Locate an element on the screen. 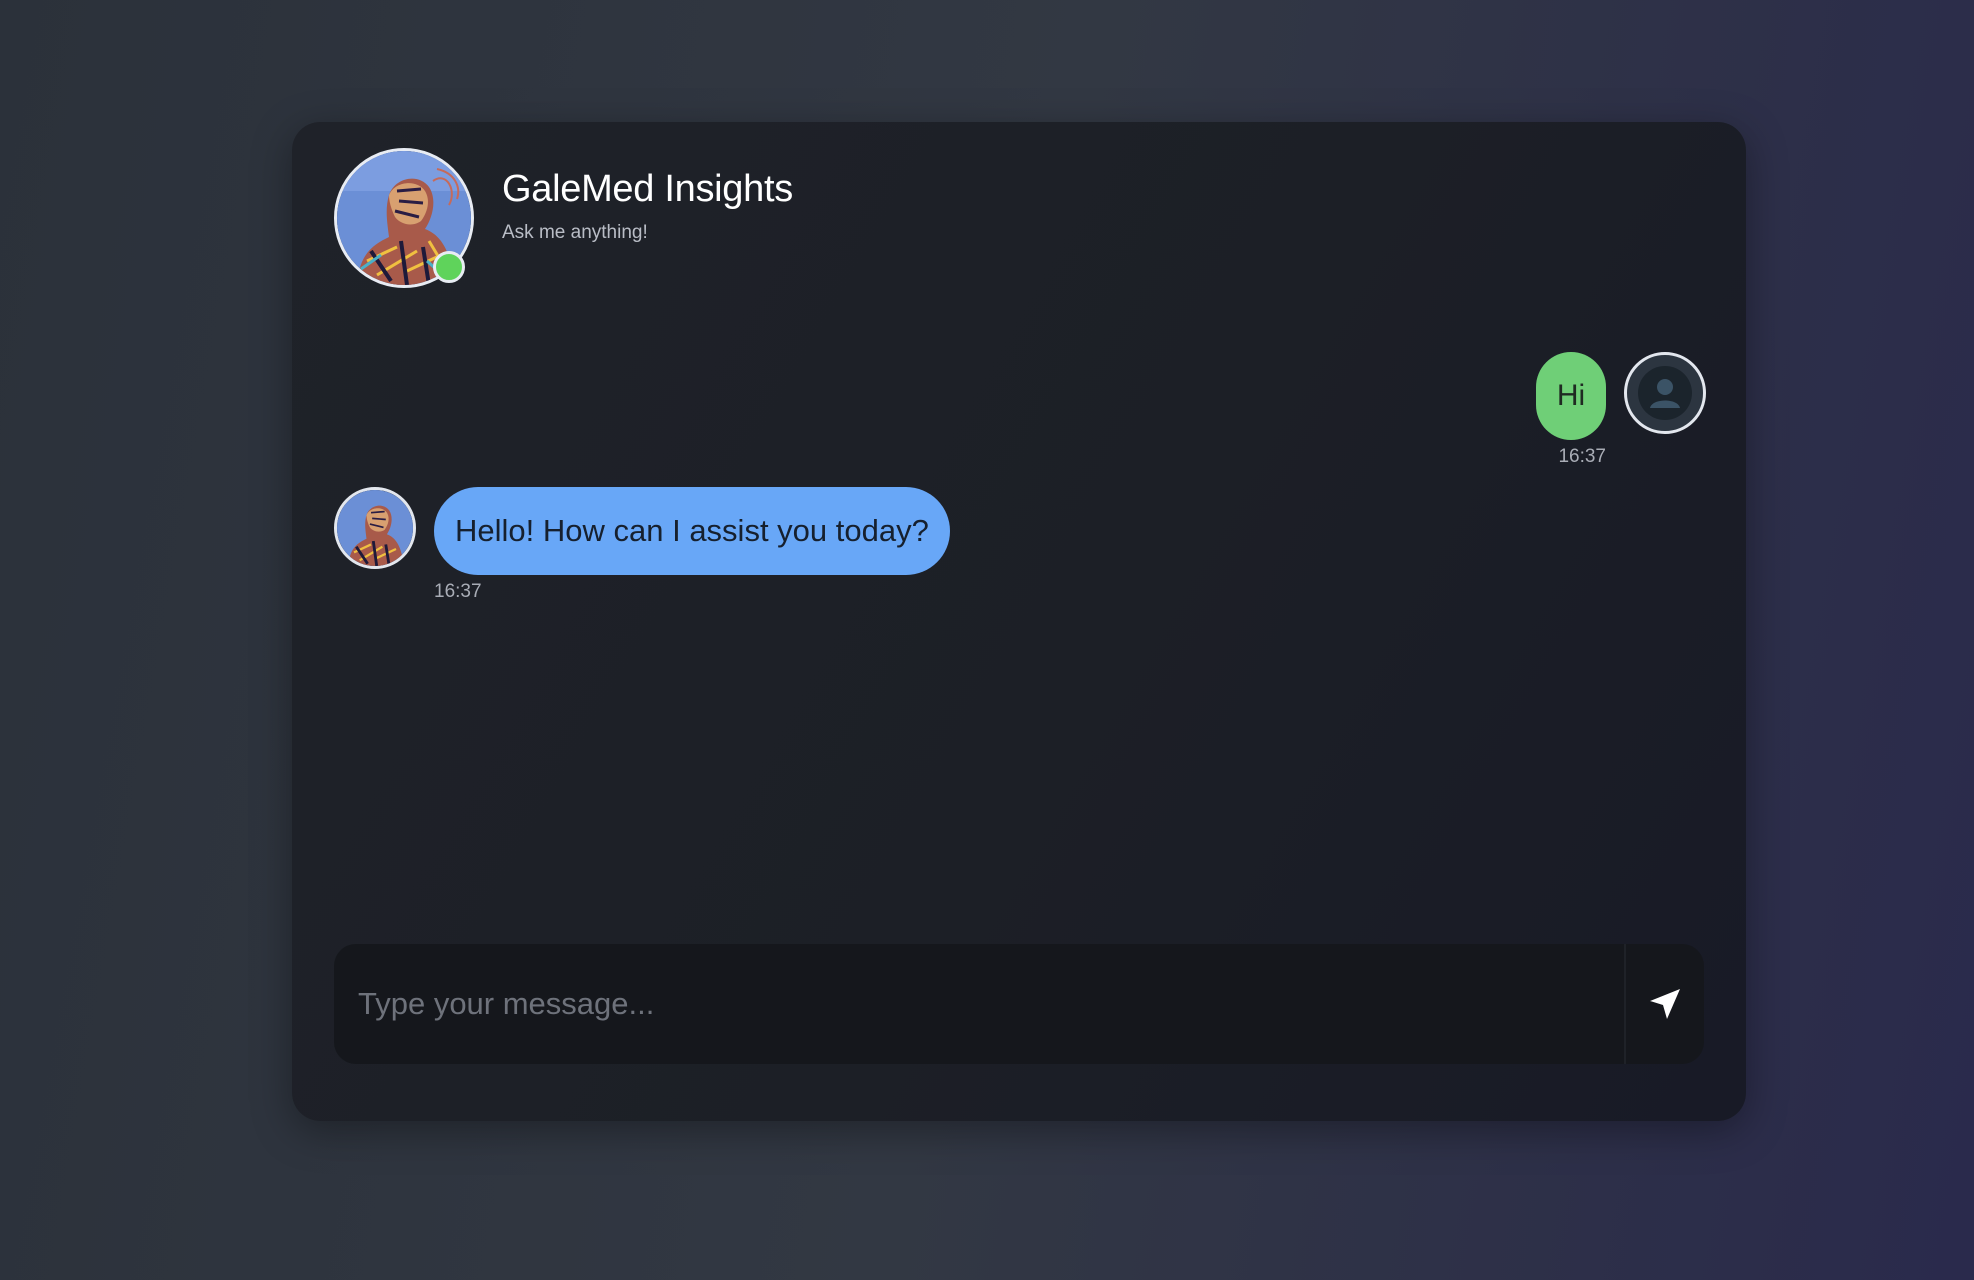 The image size is (1974, 1280). bot-message-time: 16:37 is located at coordinates (458, 591).